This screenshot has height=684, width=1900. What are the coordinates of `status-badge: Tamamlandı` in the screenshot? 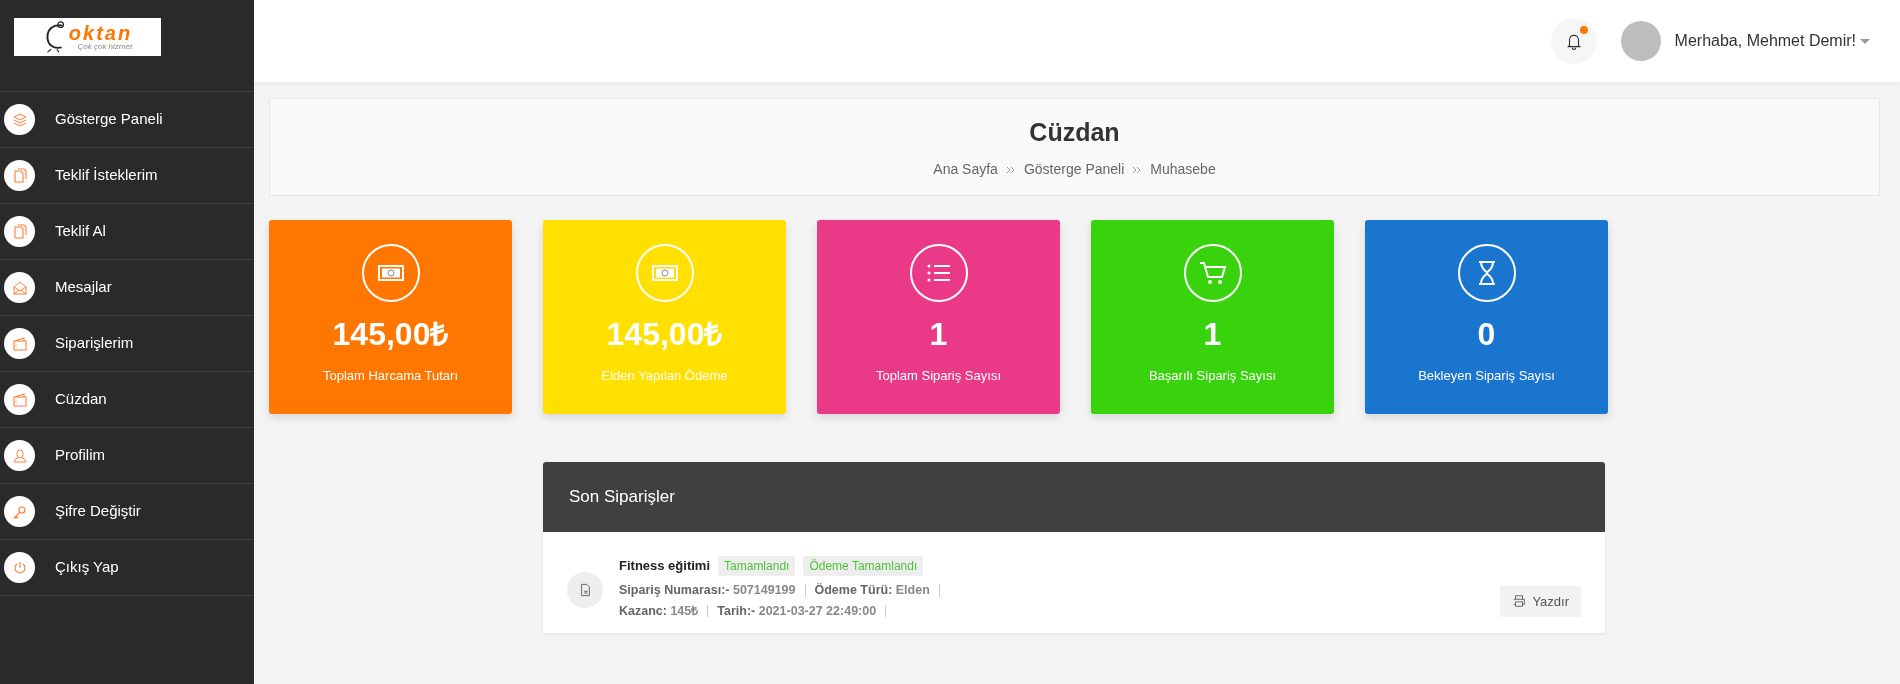 It's located at (757, 566).